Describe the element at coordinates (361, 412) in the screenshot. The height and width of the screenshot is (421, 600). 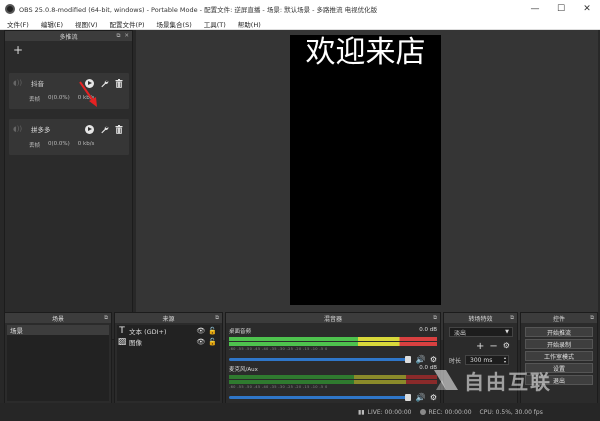
I see `live-icon: ▮▮` at that location.